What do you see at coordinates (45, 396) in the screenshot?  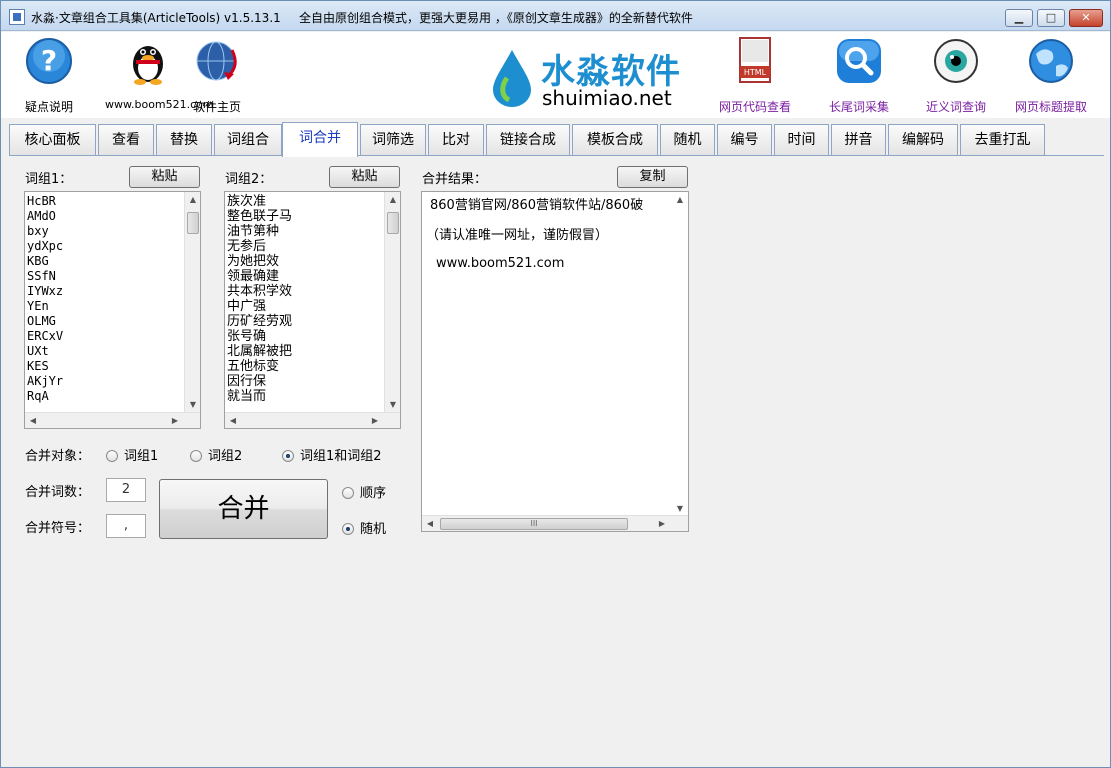 I see `list-item: RqA` at bounding box center [45, 396].